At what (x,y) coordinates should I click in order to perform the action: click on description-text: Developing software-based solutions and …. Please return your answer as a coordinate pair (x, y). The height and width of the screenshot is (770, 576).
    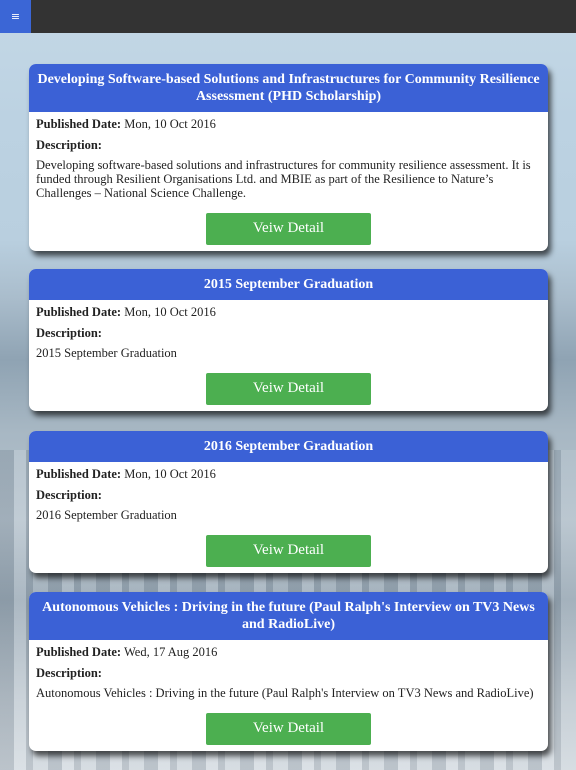
    Looking at the image, I should click on (283, 179).